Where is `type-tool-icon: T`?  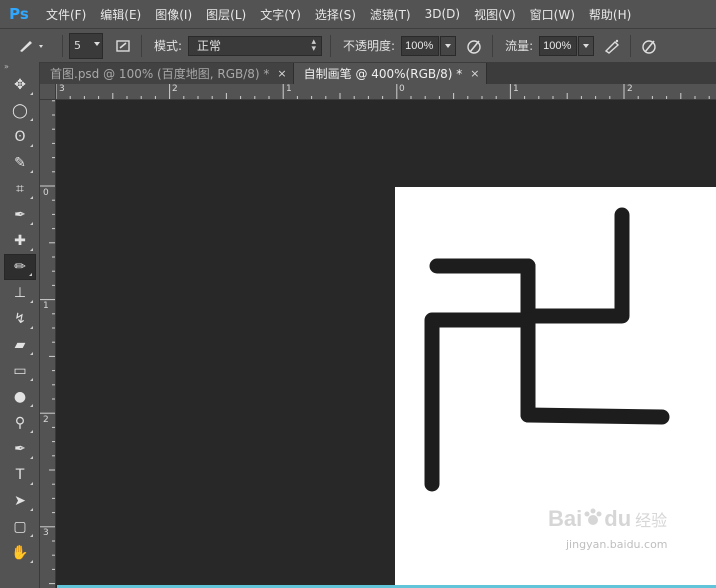
type-tool-icon: T is located at coordinates (20, 475).